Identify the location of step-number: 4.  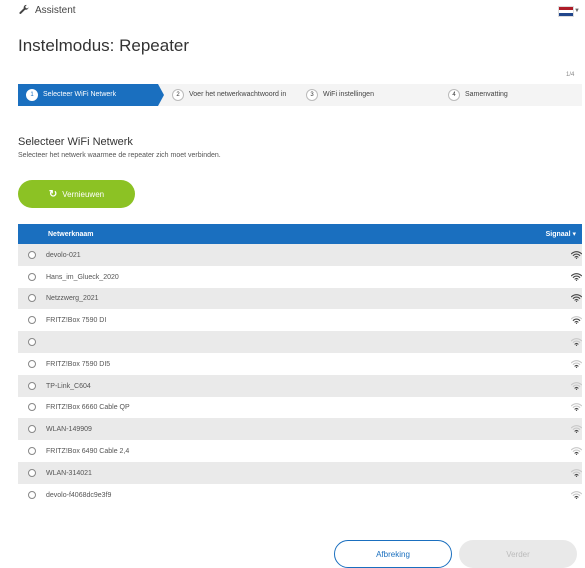
(454, 95).